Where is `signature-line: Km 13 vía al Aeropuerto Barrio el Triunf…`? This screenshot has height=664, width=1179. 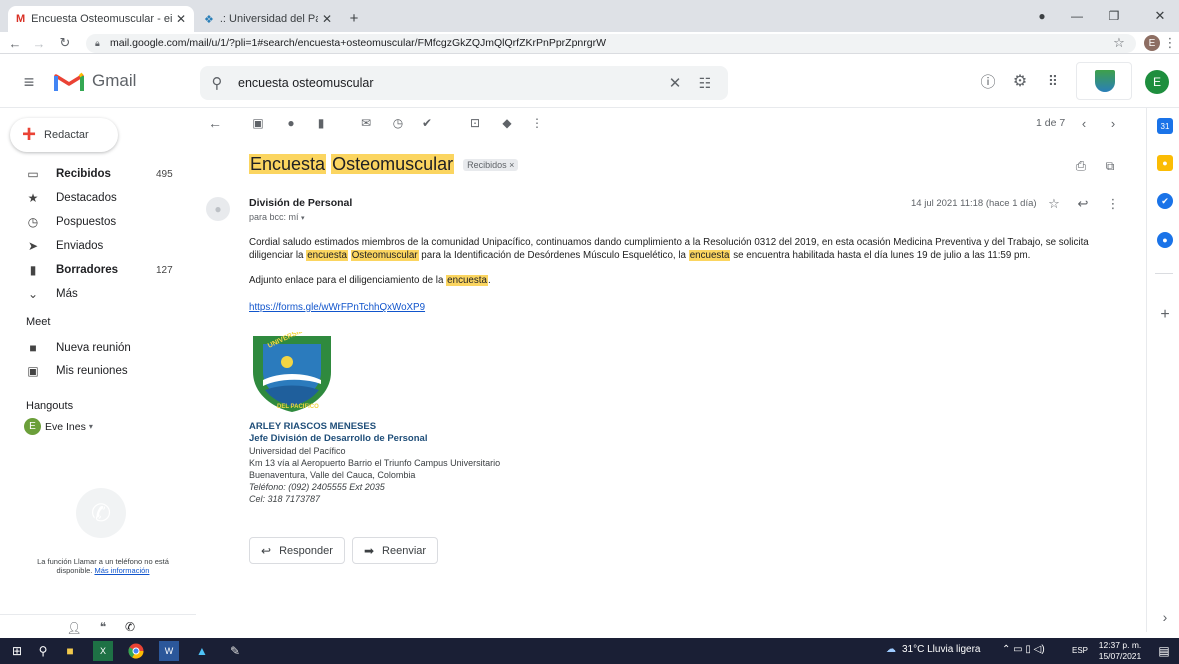
signature-line: Km 13 vía al Aeropuerto Barrio el Triunf… is located at coordinates (375, 463).